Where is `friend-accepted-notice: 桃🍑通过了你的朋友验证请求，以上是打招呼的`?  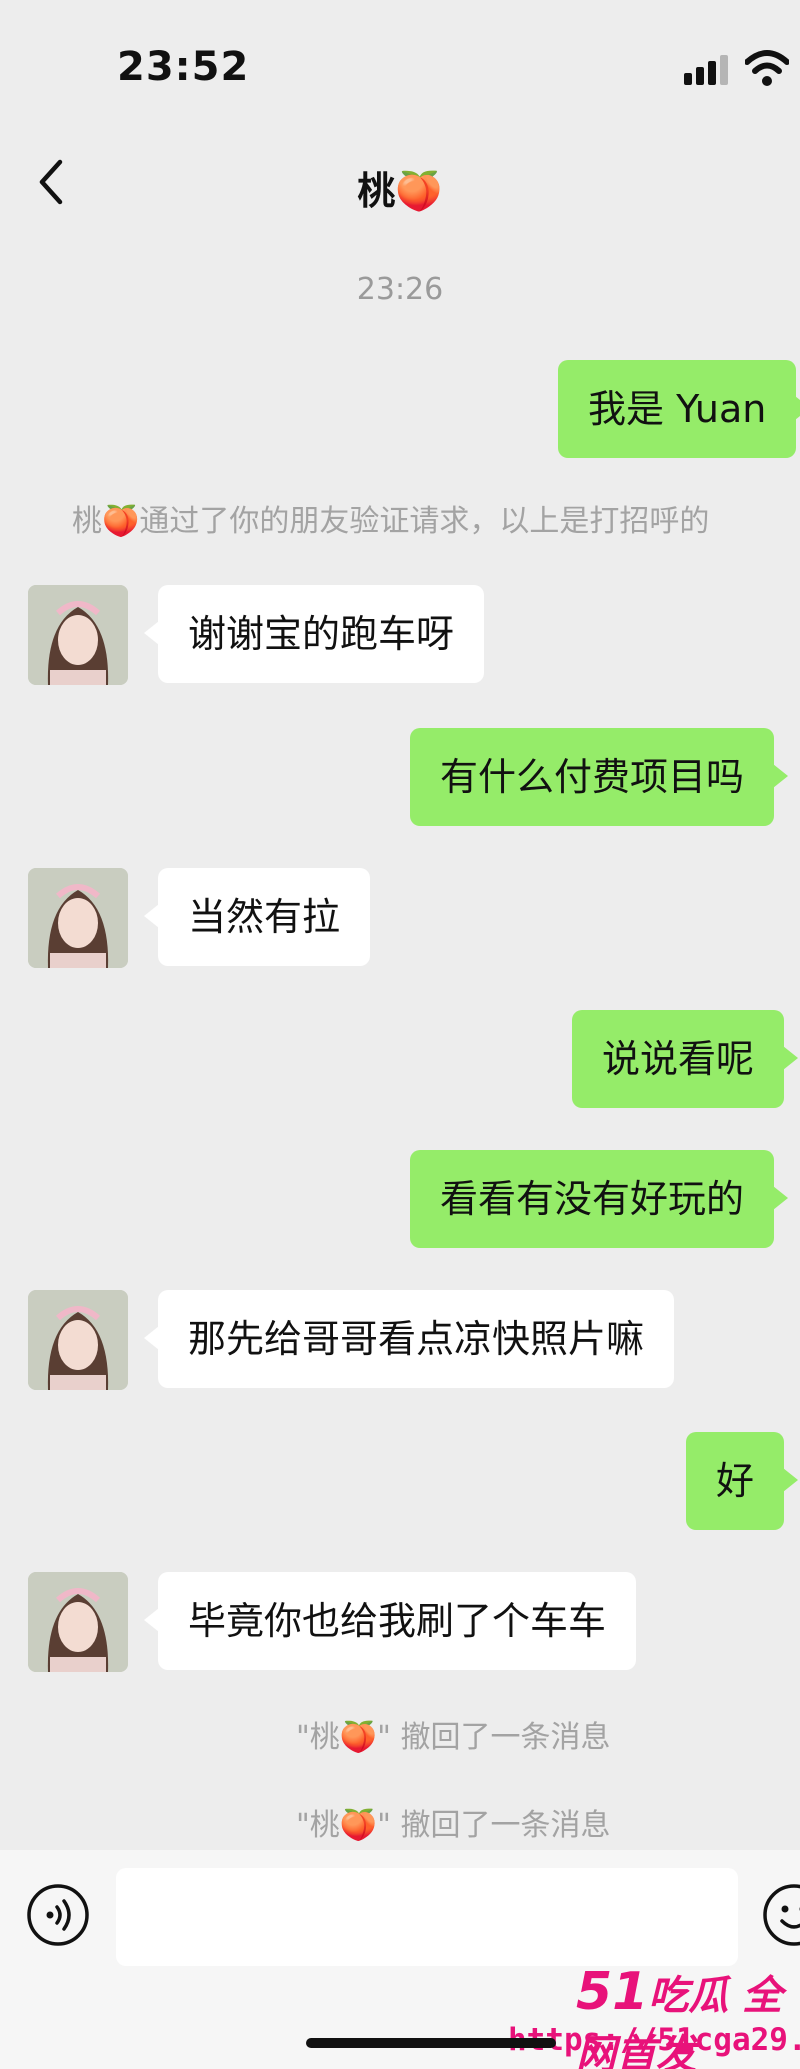
friend-accepted-notice: 桃🍑通过了你的朋友验证请求，以上是打招呼的 is located at coordinates (391, 521).